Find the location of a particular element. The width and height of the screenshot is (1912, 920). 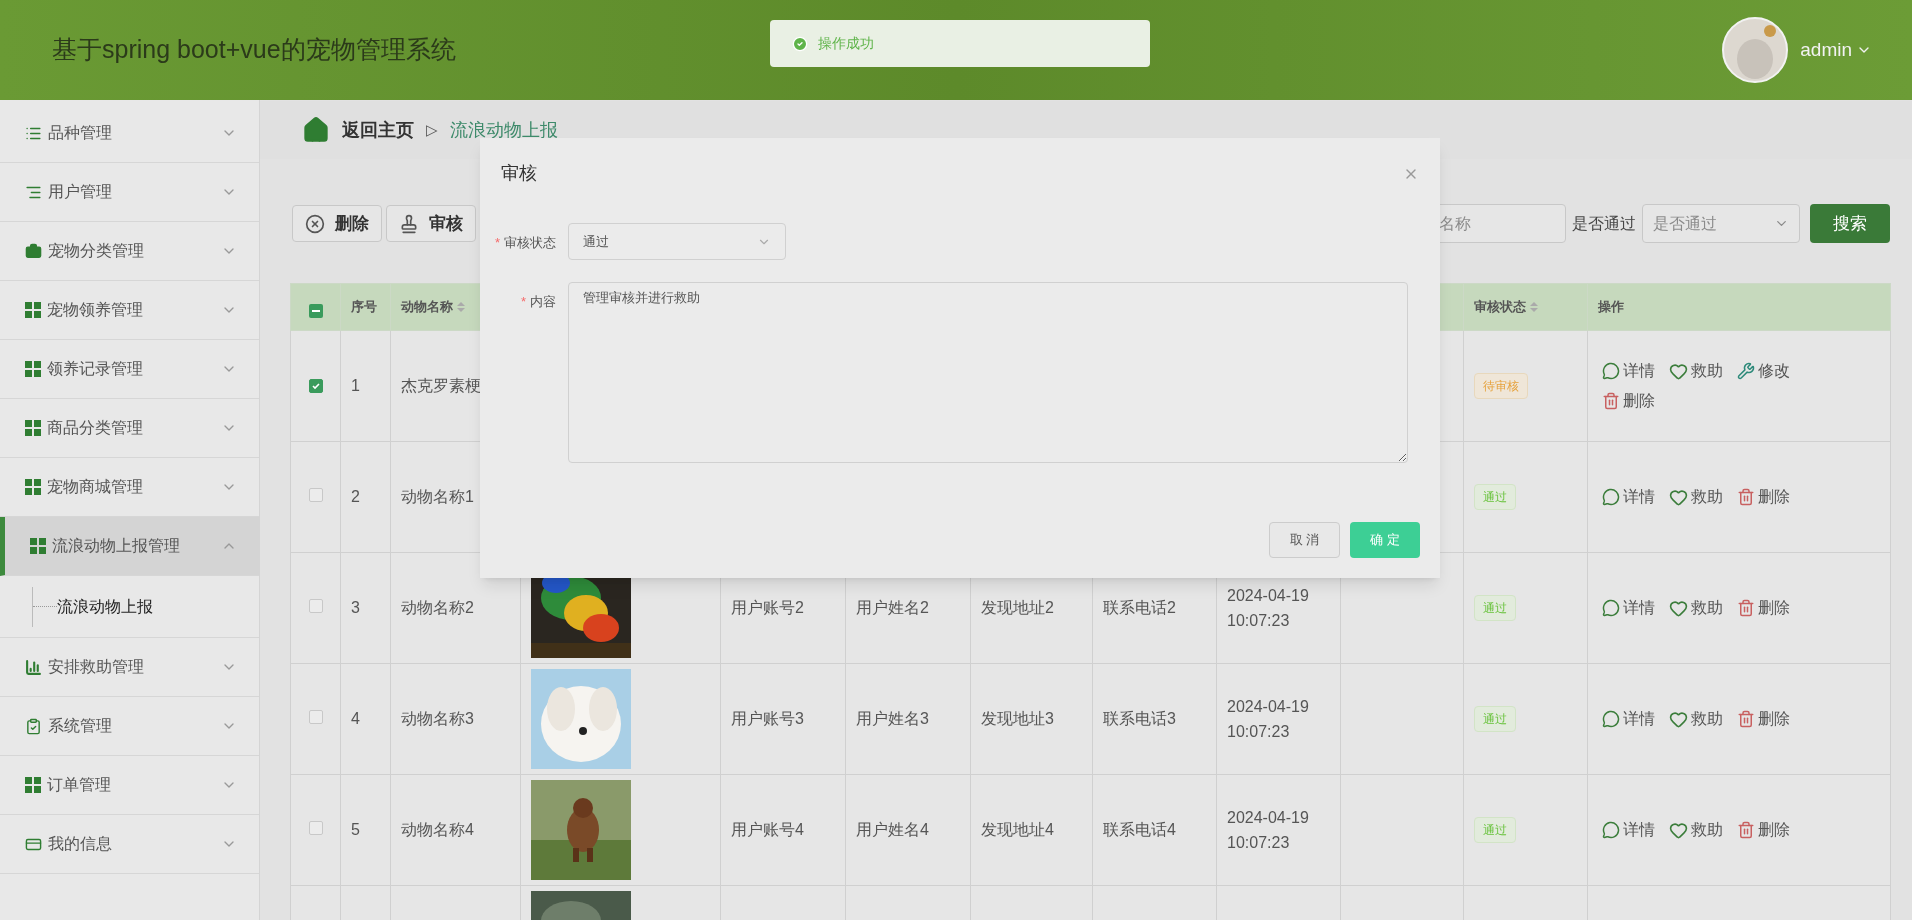

home-link: 返回主页 is located at coordinates (378, 130).